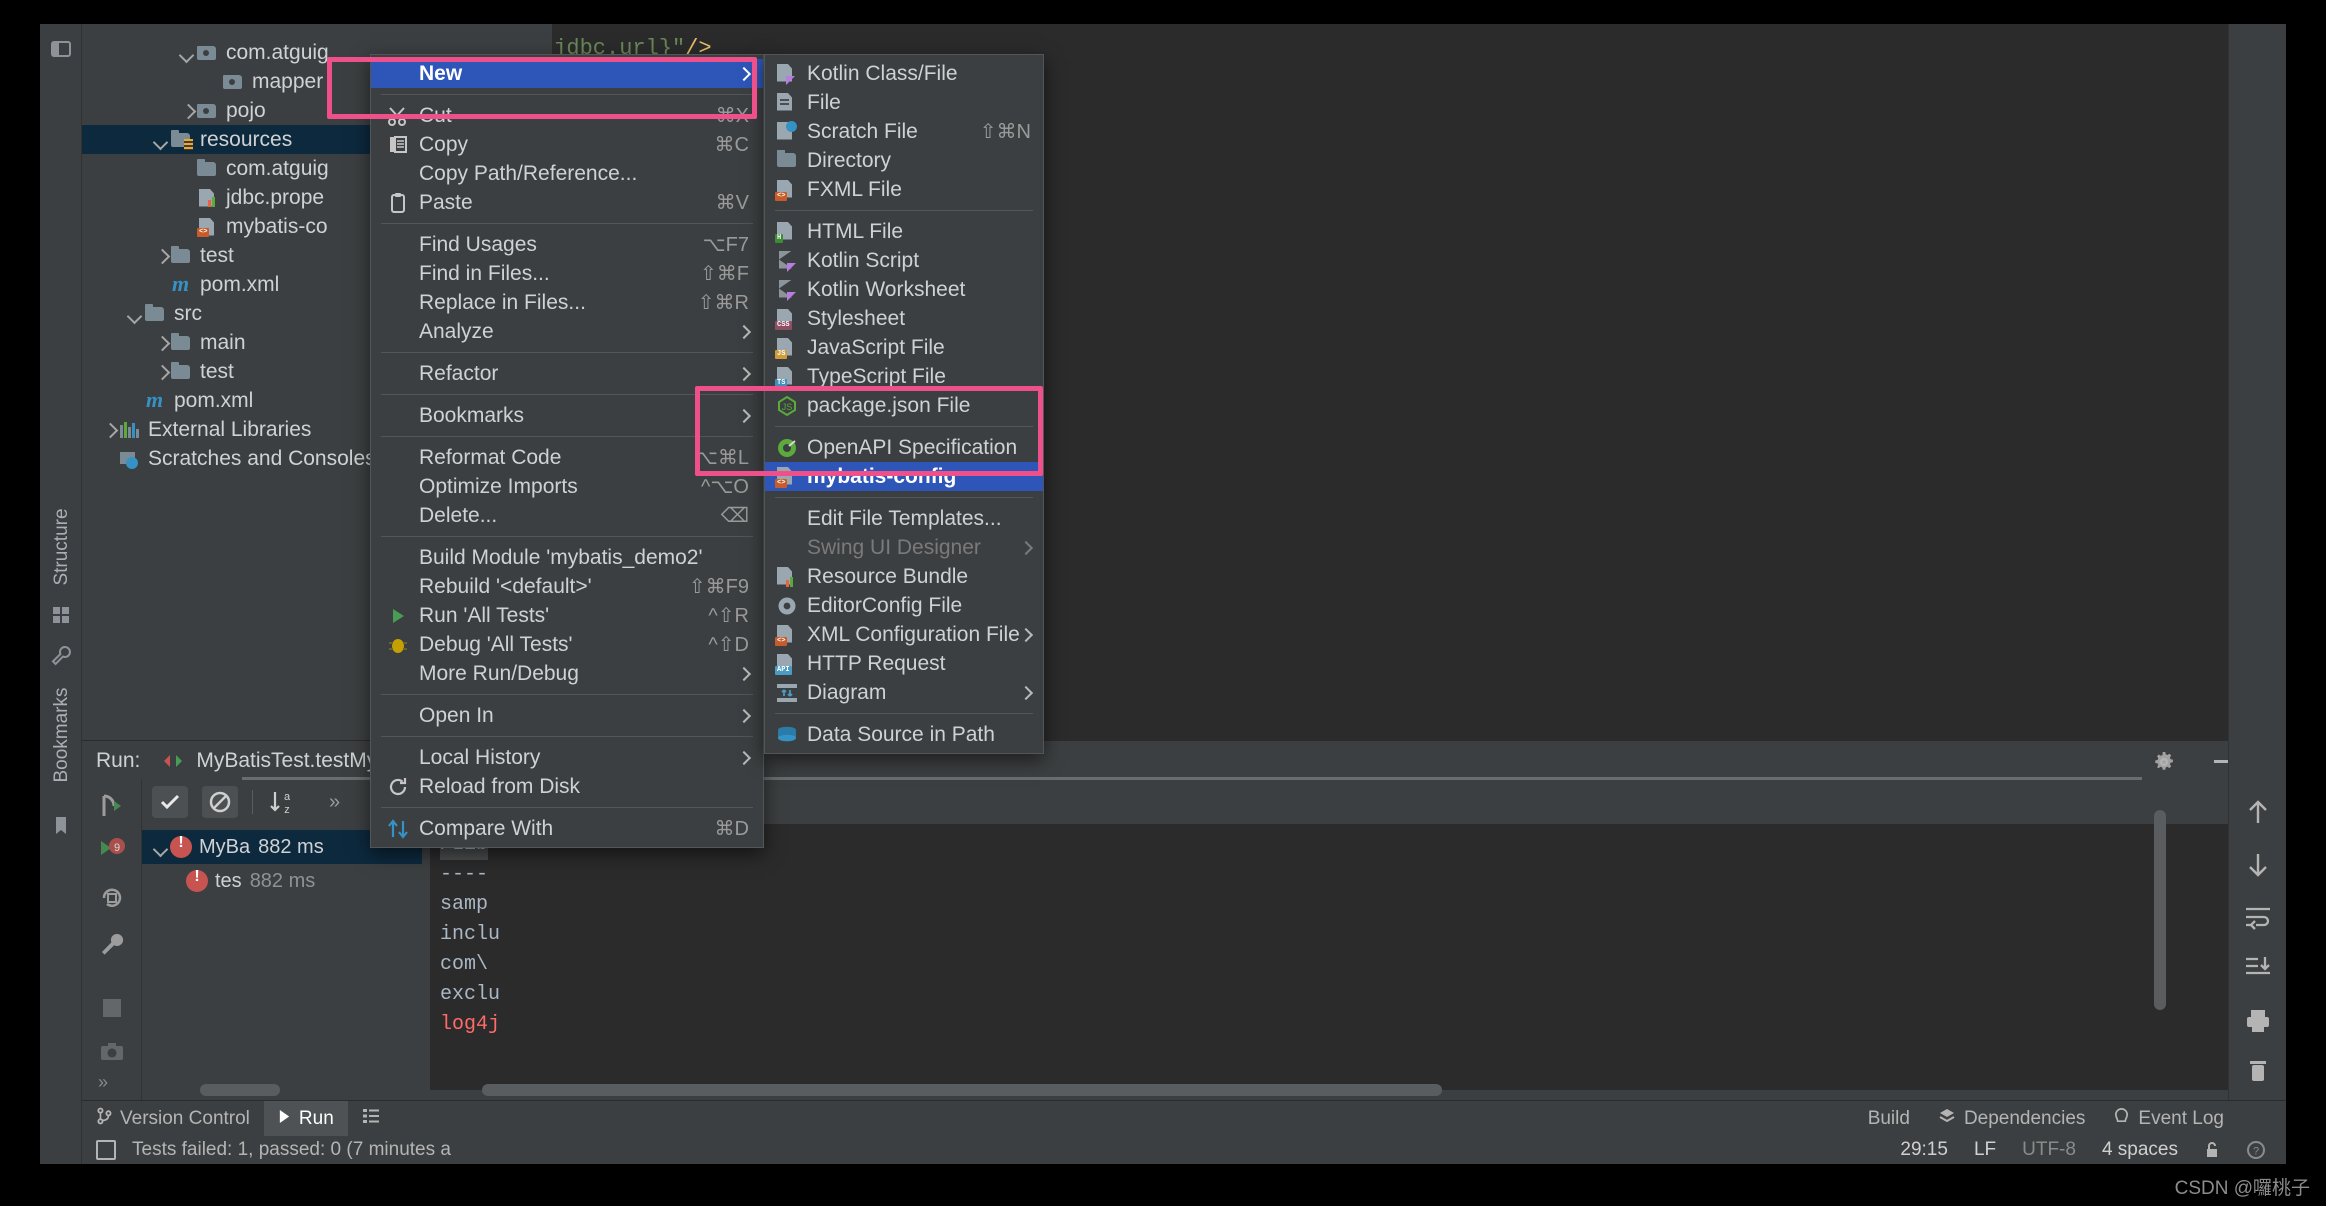 This screenshot has width=2326, height=1206. What do you see at coordinates (61, 655) in the screenshot?
I see `wrench-icon` at bounding box center [61, 655].